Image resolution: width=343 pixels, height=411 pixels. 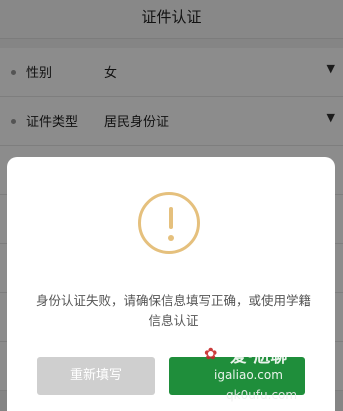 What do you see at coordinates (171, 238) in the screenshot?
I see `warning-dot` at bounding box center [171, 238].